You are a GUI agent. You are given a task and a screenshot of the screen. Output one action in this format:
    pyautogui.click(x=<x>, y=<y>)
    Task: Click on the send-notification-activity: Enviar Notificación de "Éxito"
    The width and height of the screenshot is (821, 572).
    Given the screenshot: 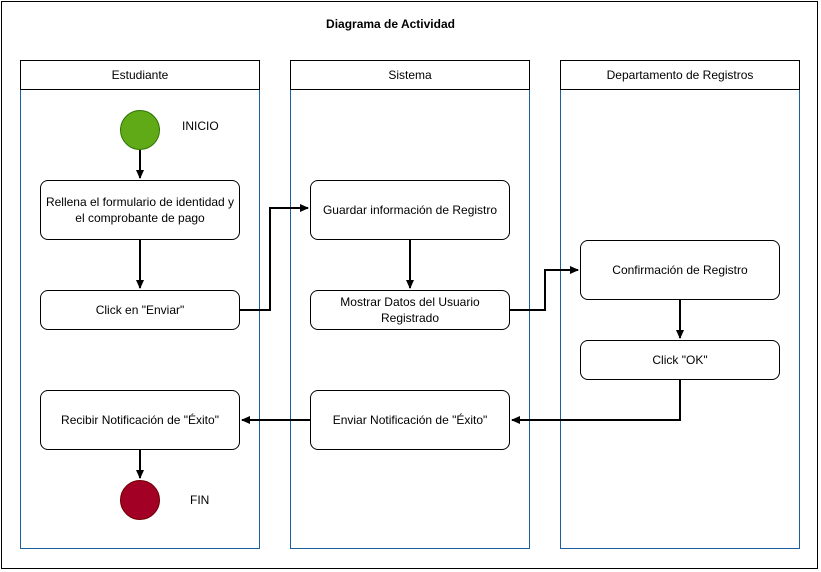 What is the action you would take?
    pyautogui.click(x=410, y=420)
    